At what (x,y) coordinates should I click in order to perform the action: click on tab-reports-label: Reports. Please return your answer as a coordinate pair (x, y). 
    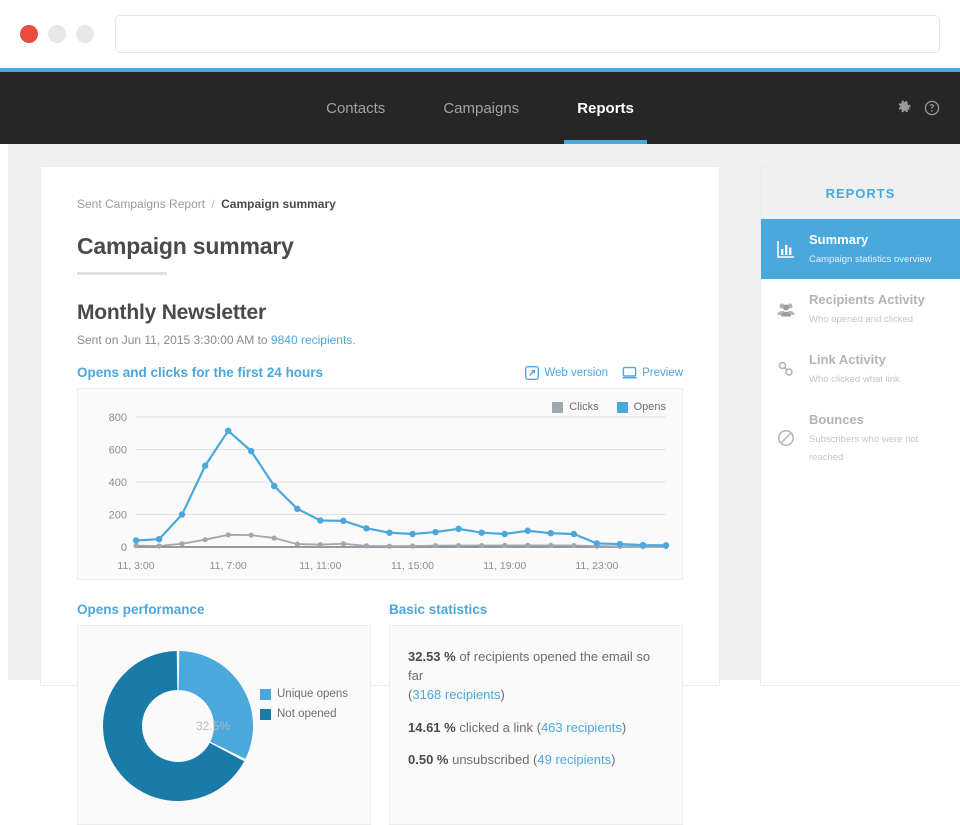
    Looking at the image, I should click on (605, 108).